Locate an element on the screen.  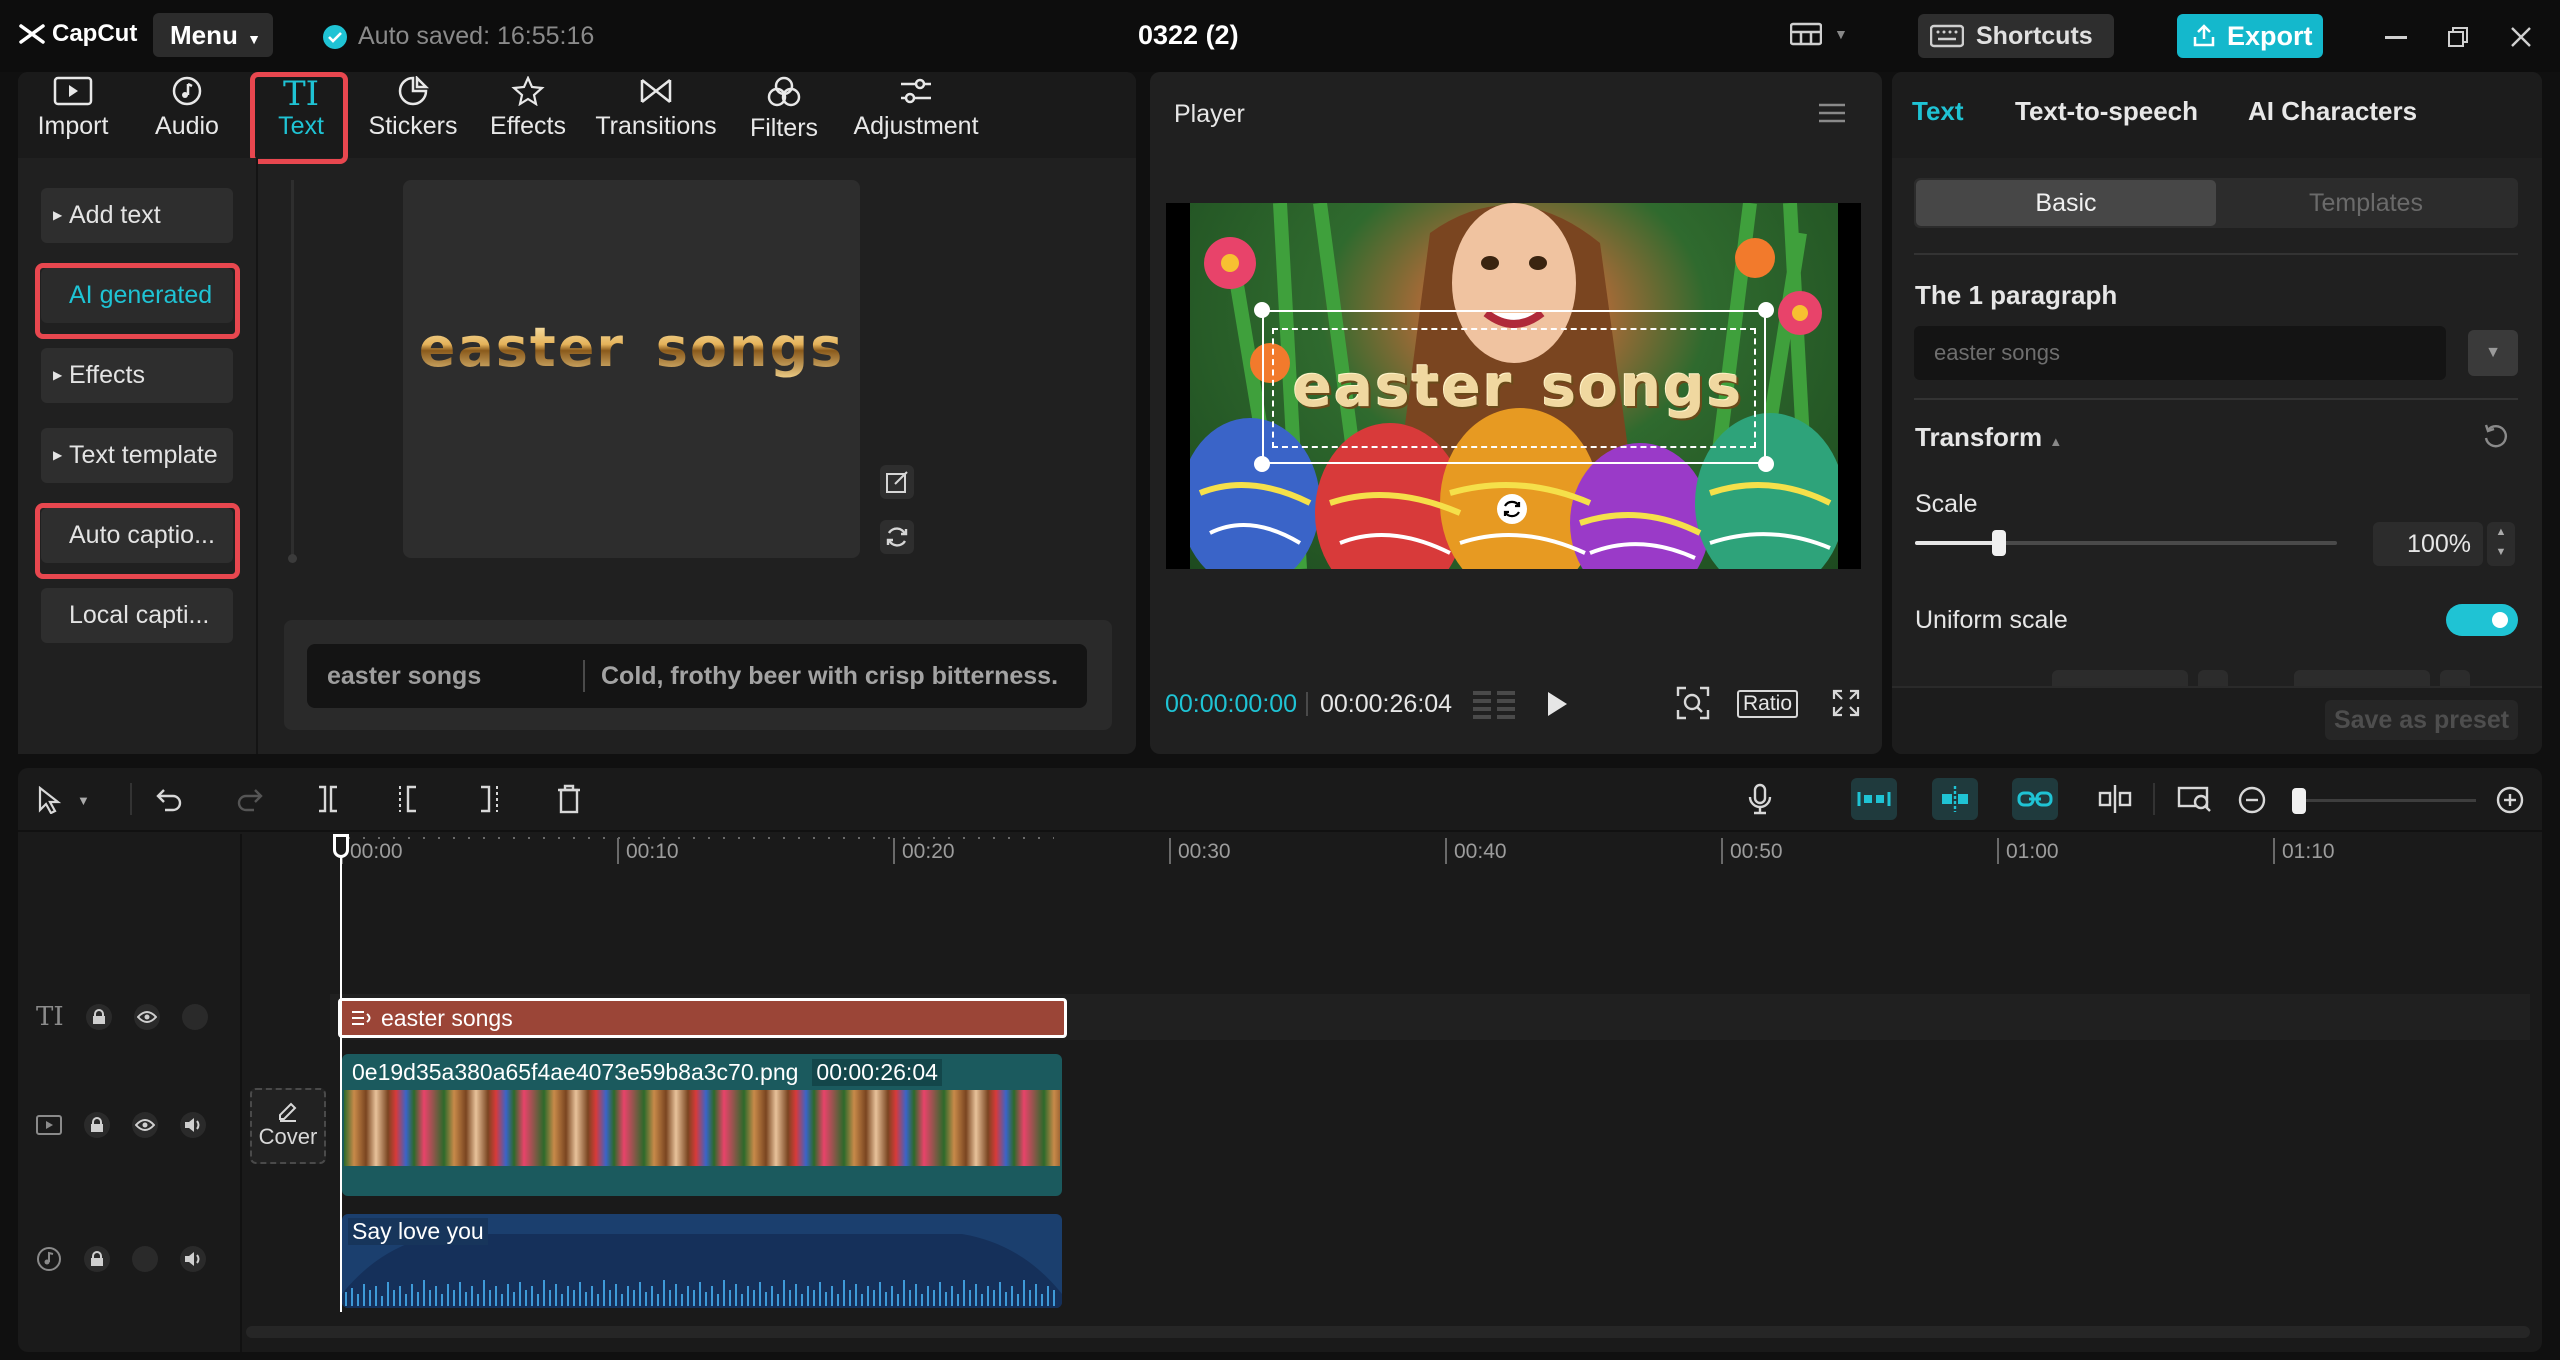
fullscreen-button is located at coordinates (1846, 703).